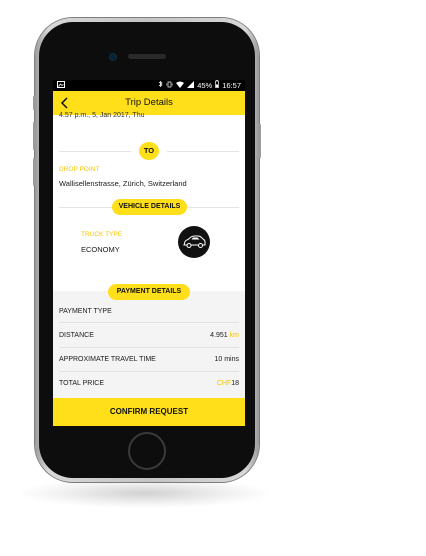 This screenshot has height=556, width=426. Describe the element at coordinates (235, 383) in the screenshot. I see `total-price-value: 18` at that location.